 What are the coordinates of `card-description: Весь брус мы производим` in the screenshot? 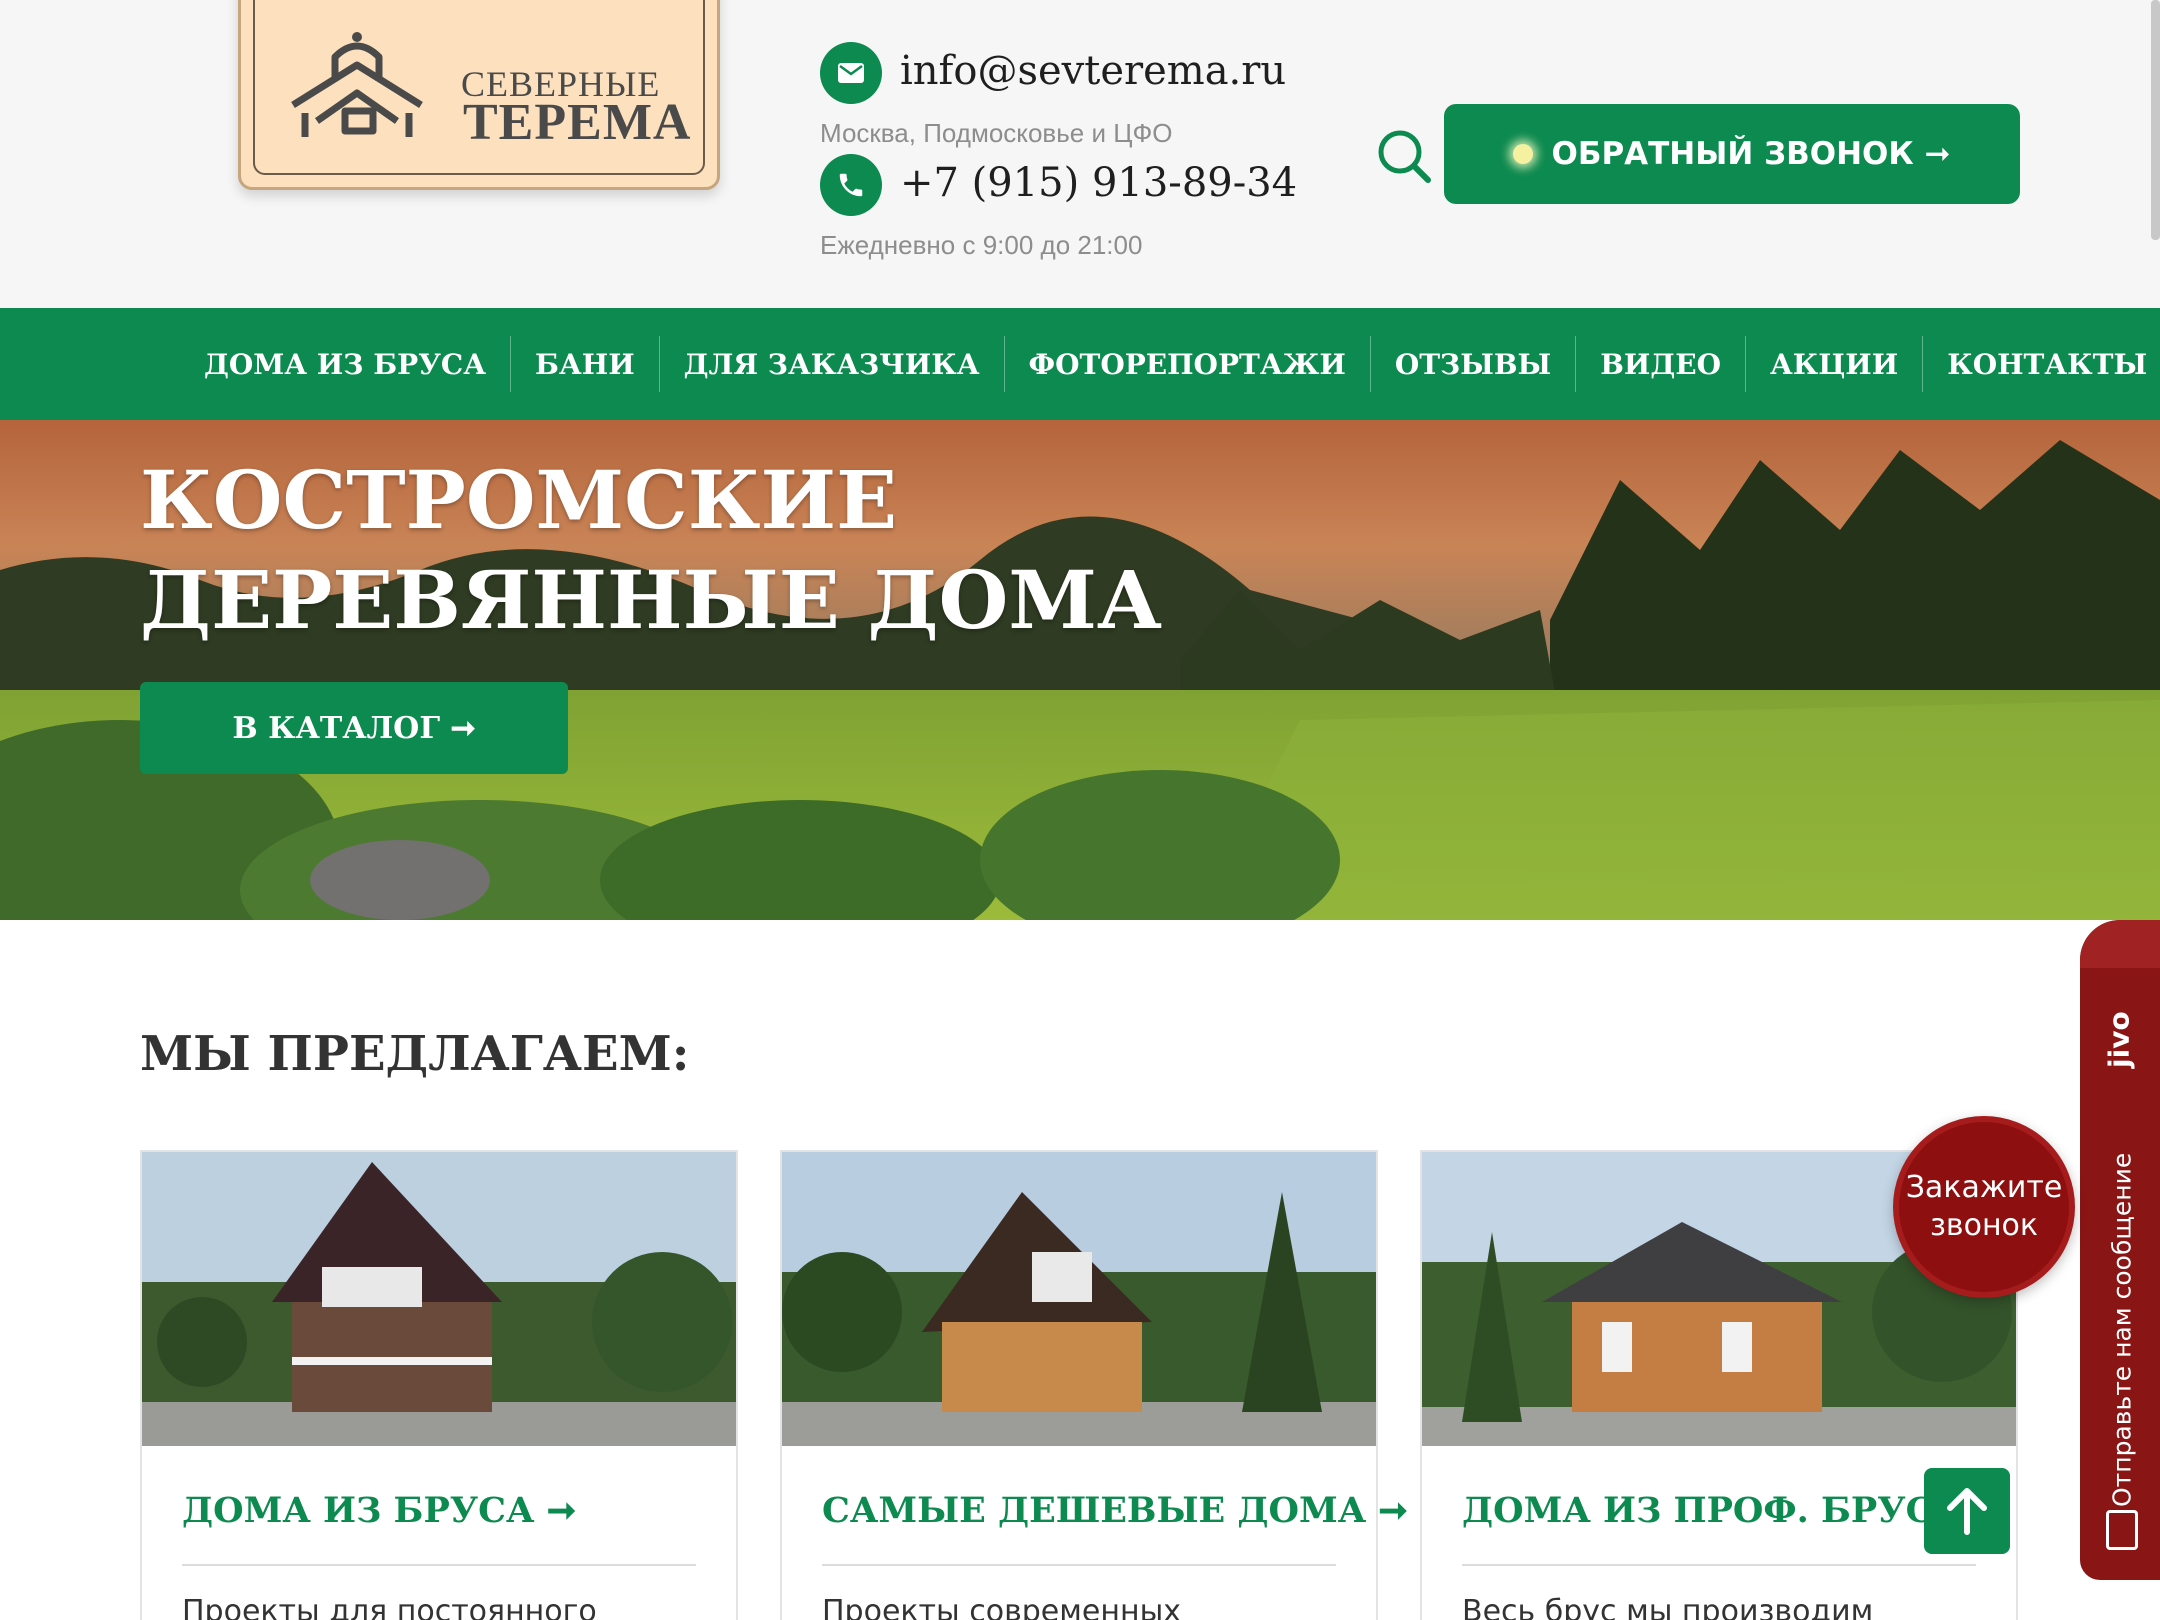 It's located at (1668, 1607).